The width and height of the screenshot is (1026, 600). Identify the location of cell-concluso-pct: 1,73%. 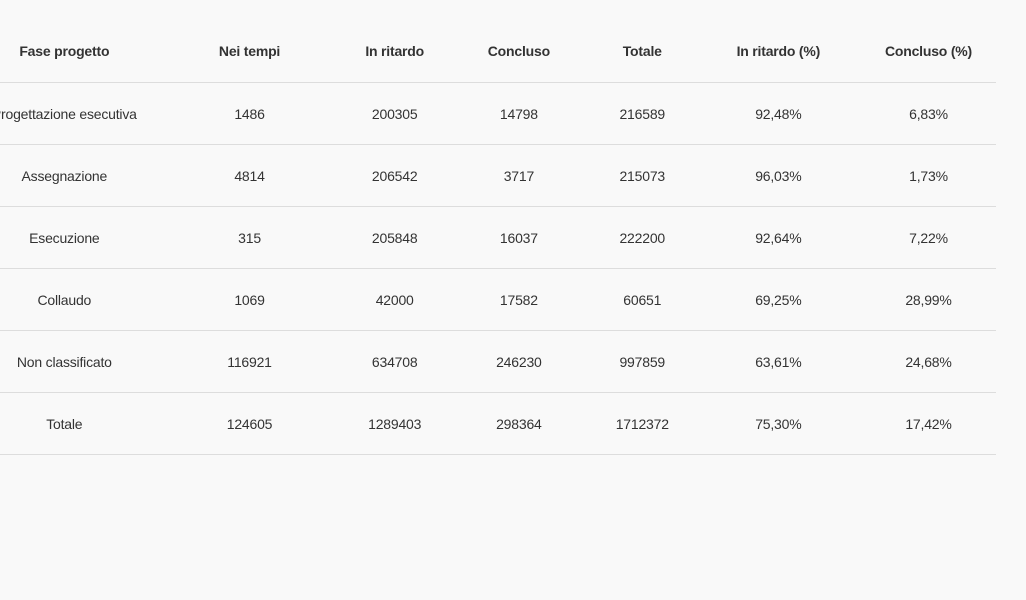
(928, 175).